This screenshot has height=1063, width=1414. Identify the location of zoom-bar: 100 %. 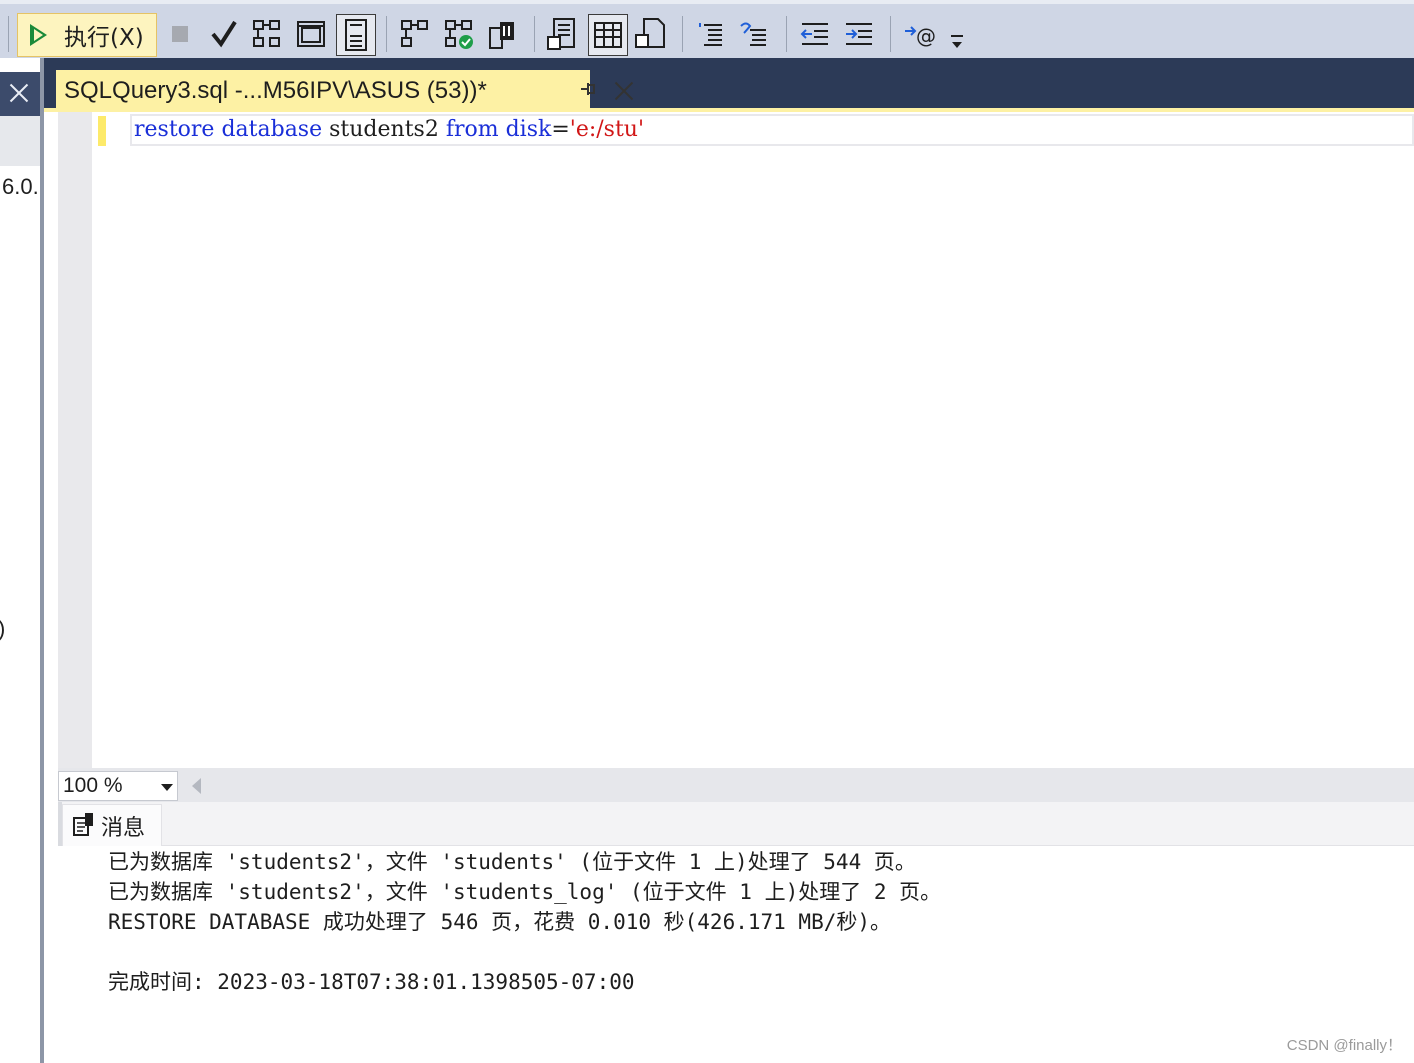
(736, 785).